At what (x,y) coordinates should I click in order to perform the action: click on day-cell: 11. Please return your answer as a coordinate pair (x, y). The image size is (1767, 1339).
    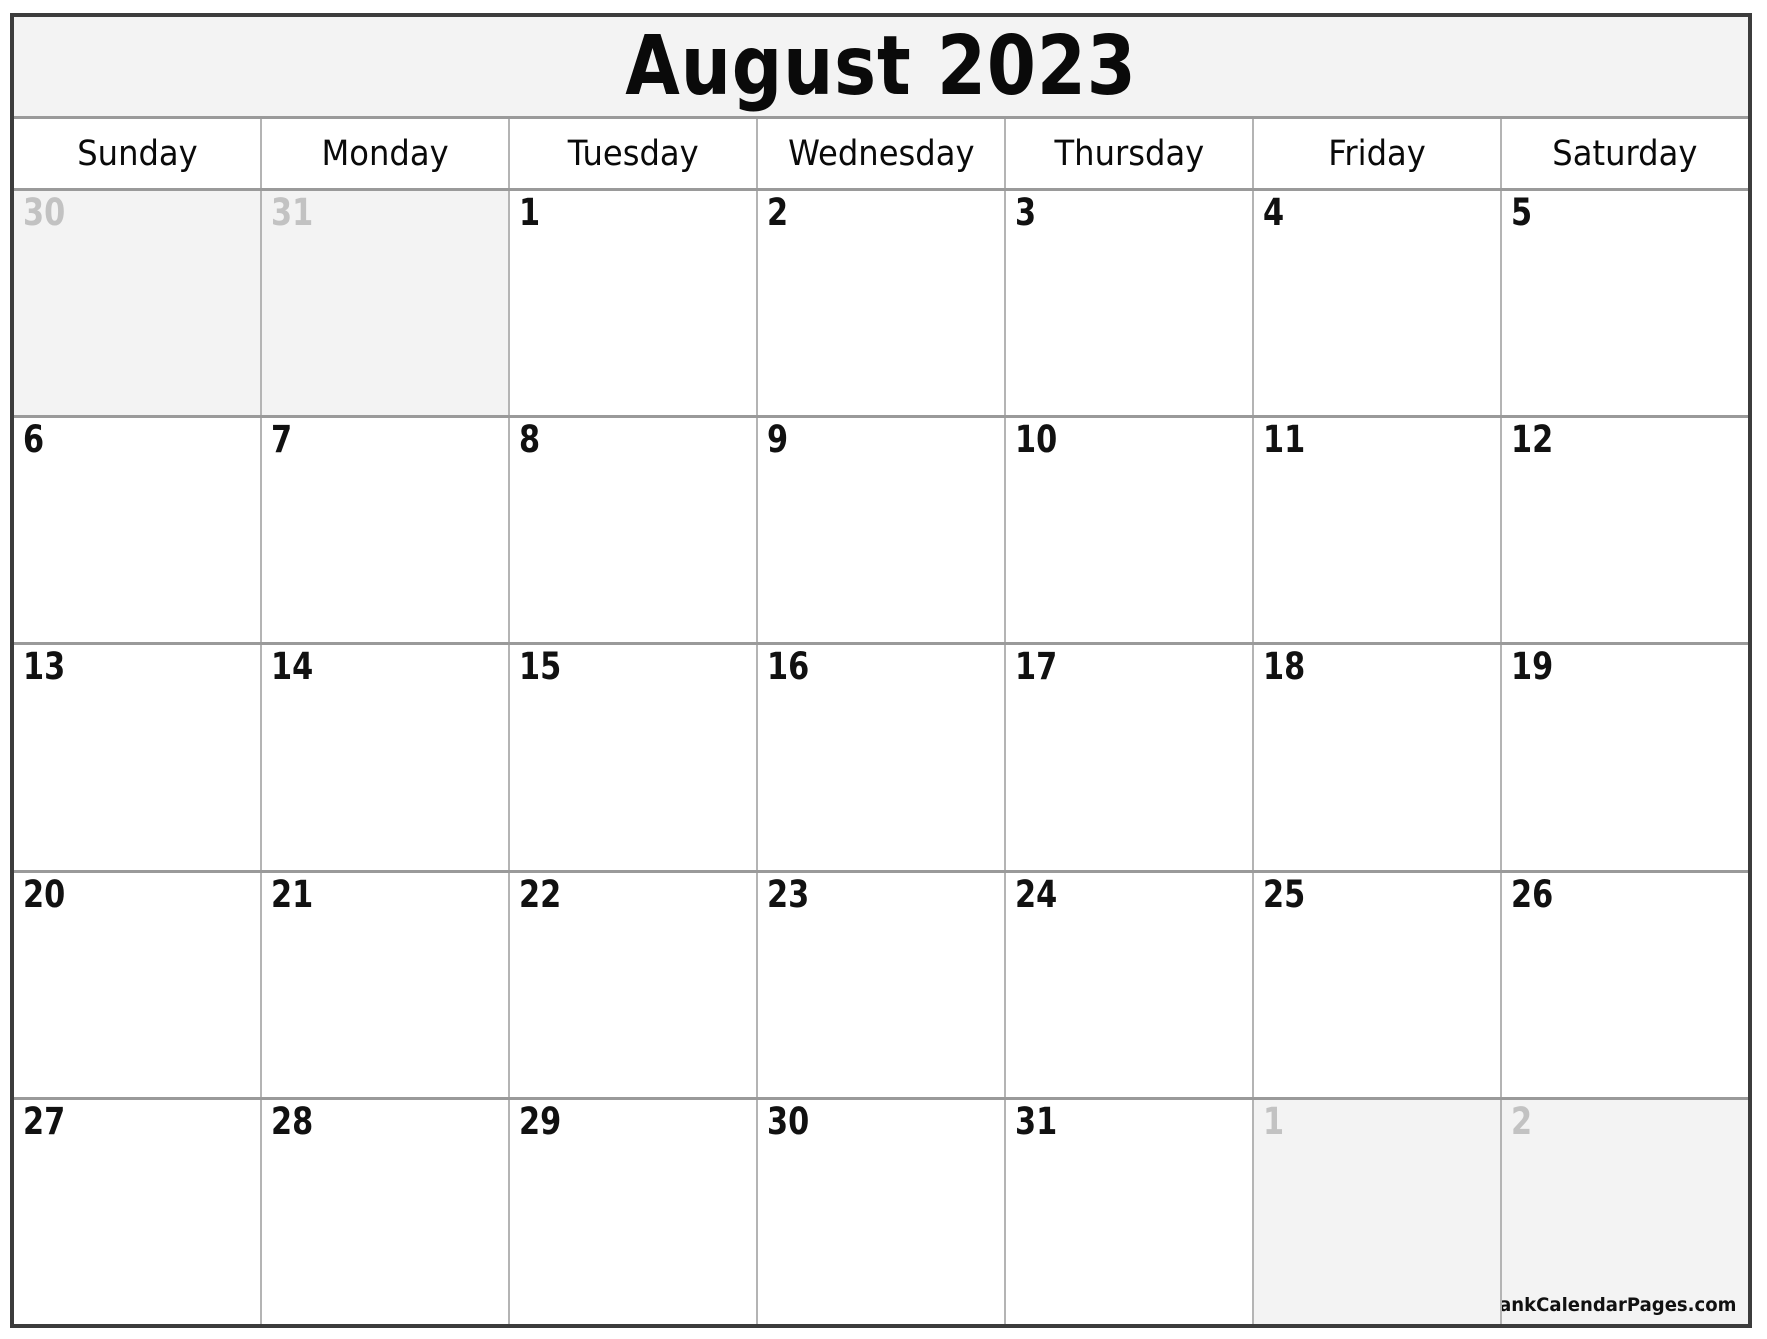
    Looking at the image, I should click on (1378, 530).